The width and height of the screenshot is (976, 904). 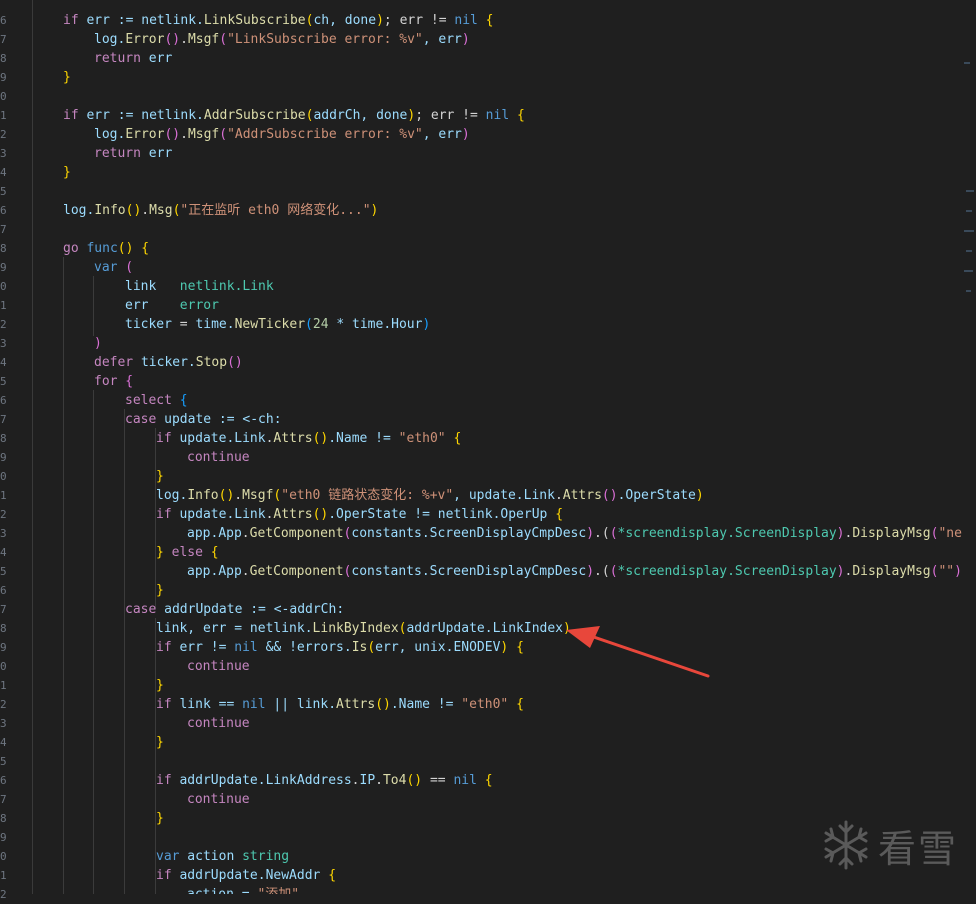 What do you see at coordinates (172, 305) in the screenshot?
I see `code-line: err error` at bounding box center [172, 305].